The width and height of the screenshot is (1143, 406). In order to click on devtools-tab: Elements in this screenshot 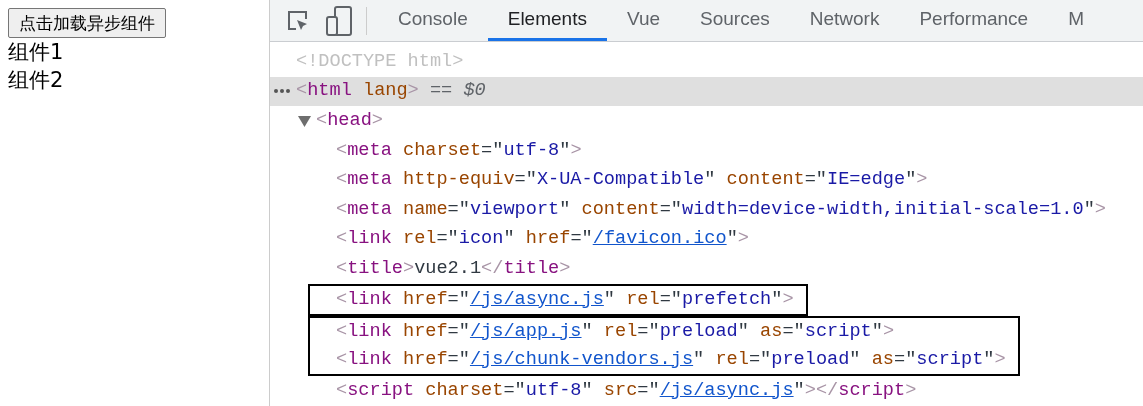, I will do `click(547, 20)`.